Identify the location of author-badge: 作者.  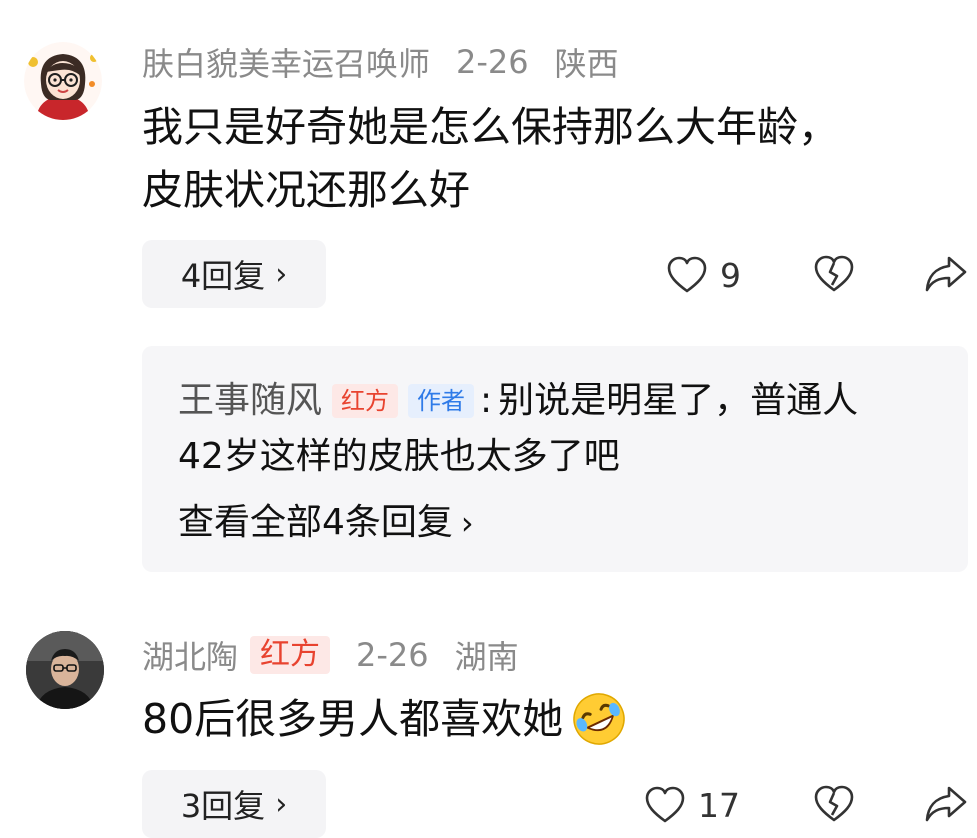
(441, 401).